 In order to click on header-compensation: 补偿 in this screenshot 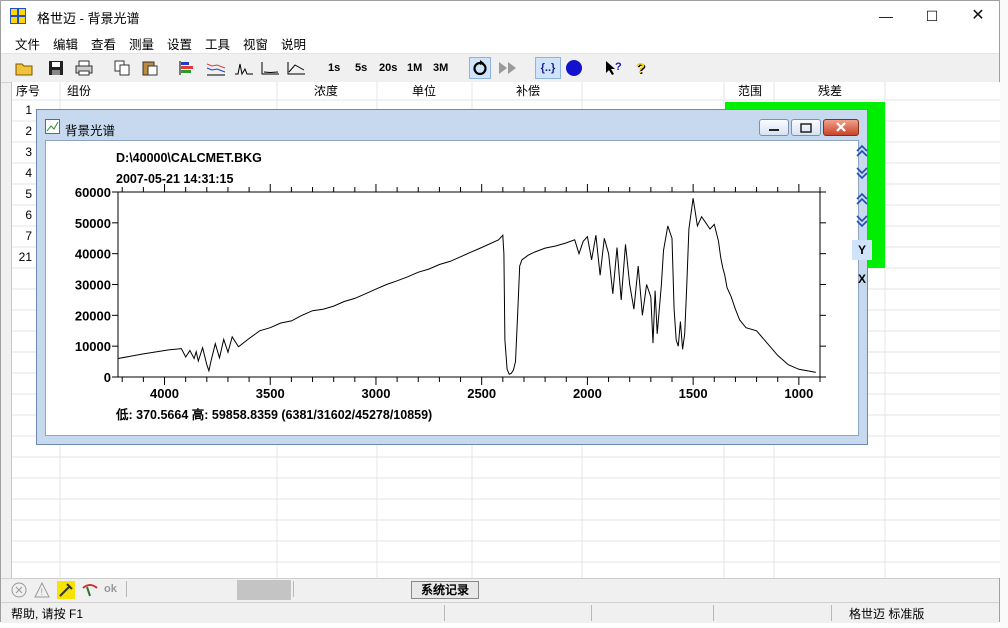, I will do `click(528, 91)`.